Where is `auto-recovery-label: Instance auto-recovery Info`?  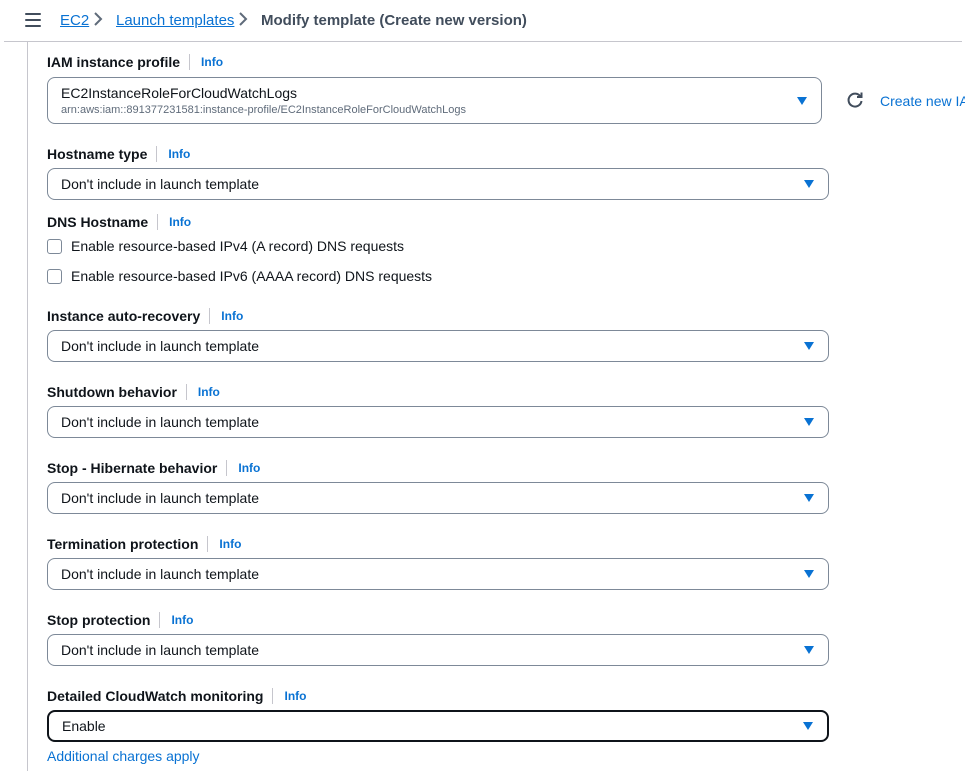 auto-recovery-label: Instance auto-recovery Info is located at coordinates (145, 316).